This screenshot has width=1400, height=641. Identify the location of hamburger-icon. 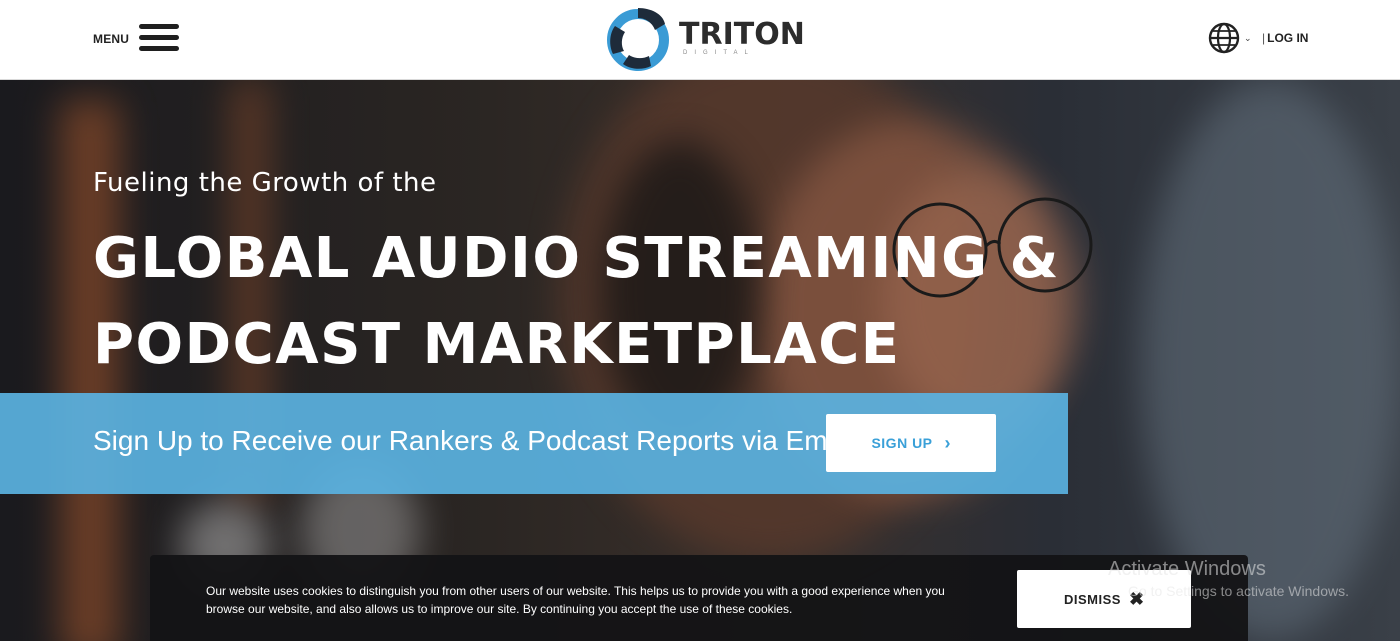
(159, 37).